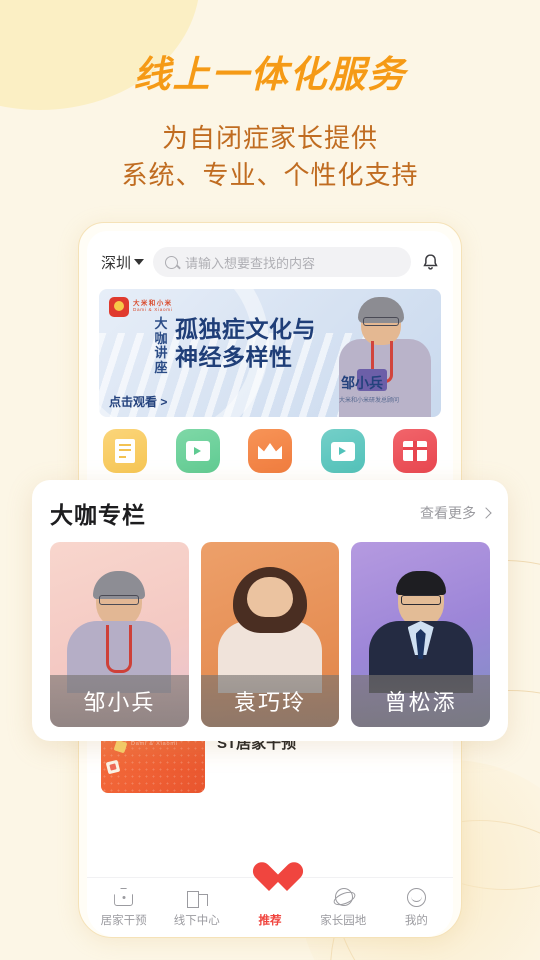 This screenshot has height=960, width=540. I want to click on brand-name-en: Dami & Xiaomi, so click(153, 310).